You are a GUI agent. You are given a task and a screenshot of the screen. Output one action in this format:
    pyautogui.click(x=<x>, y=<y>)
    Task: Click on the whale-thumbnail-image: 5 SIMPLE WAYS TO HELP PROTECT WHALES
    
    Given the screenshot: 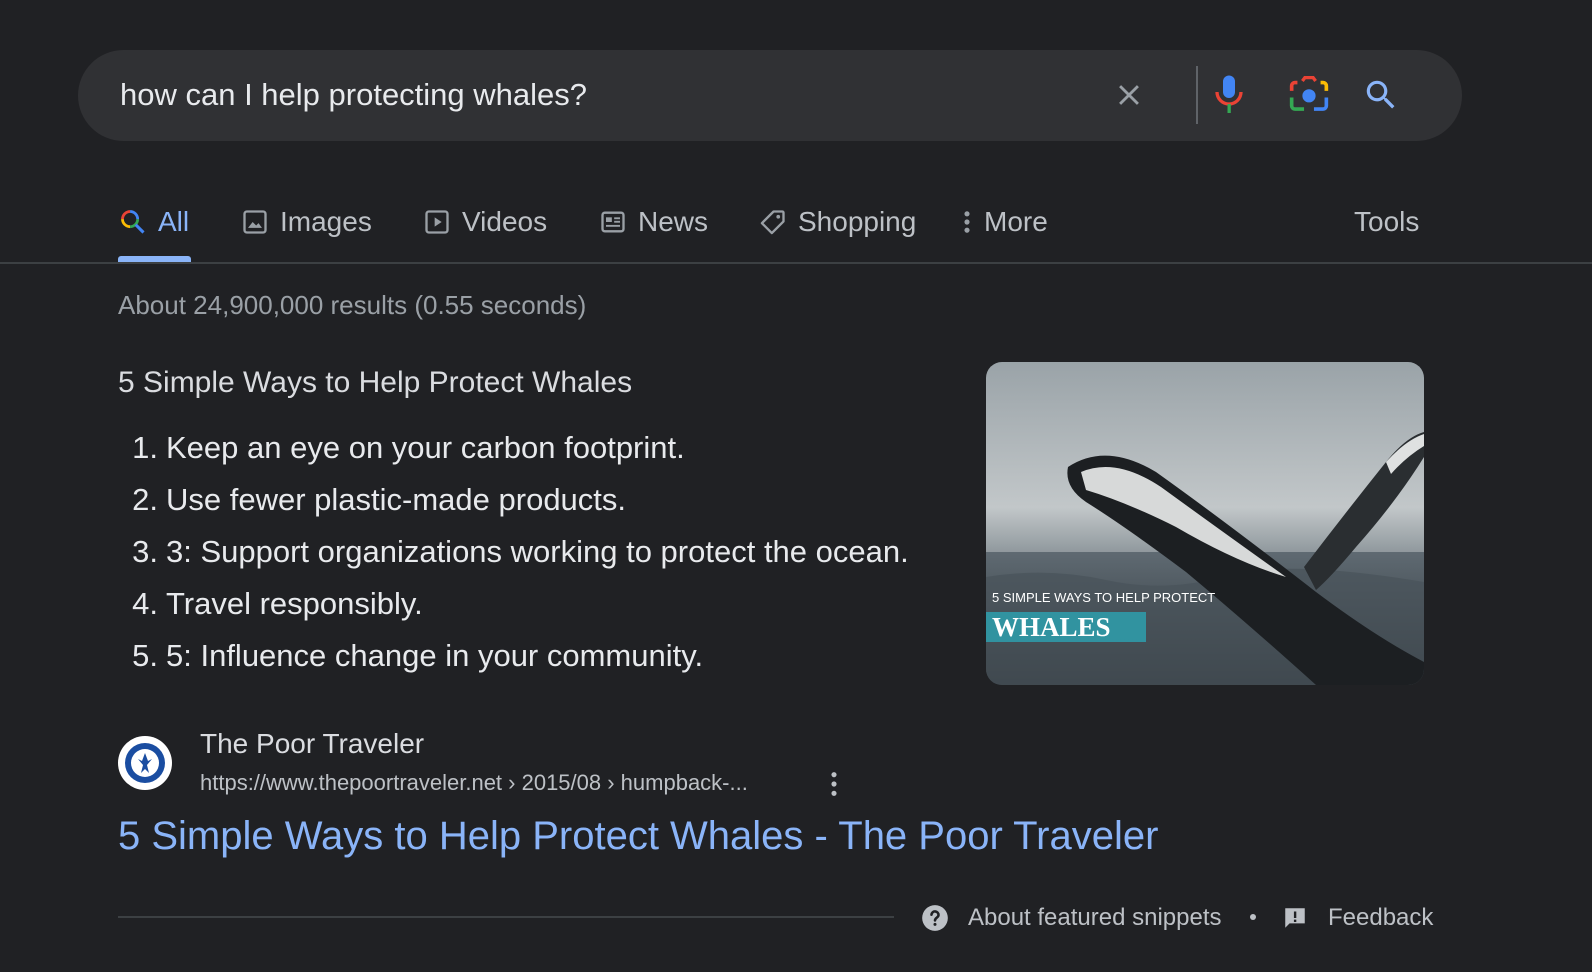 What is the action you would take?
    pyautogui.click(x=1205, y=523)
    